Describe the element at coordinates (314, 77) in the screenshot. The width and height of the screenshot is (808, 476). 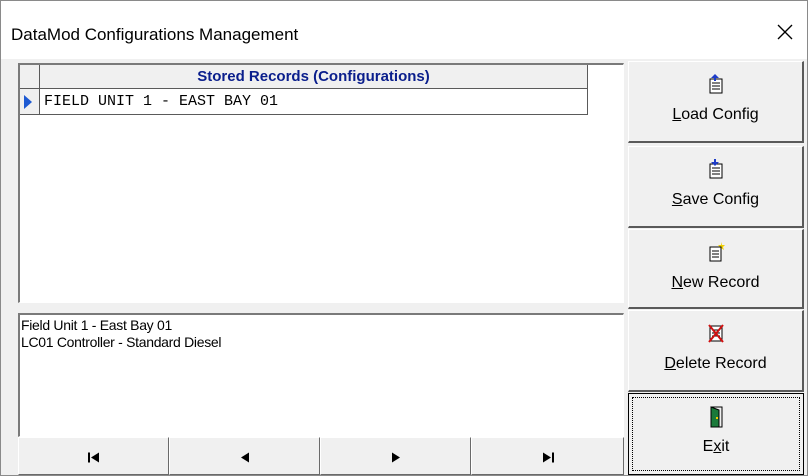
I see `column-header-stored-records: Stored Records (Configurations)` at that location.